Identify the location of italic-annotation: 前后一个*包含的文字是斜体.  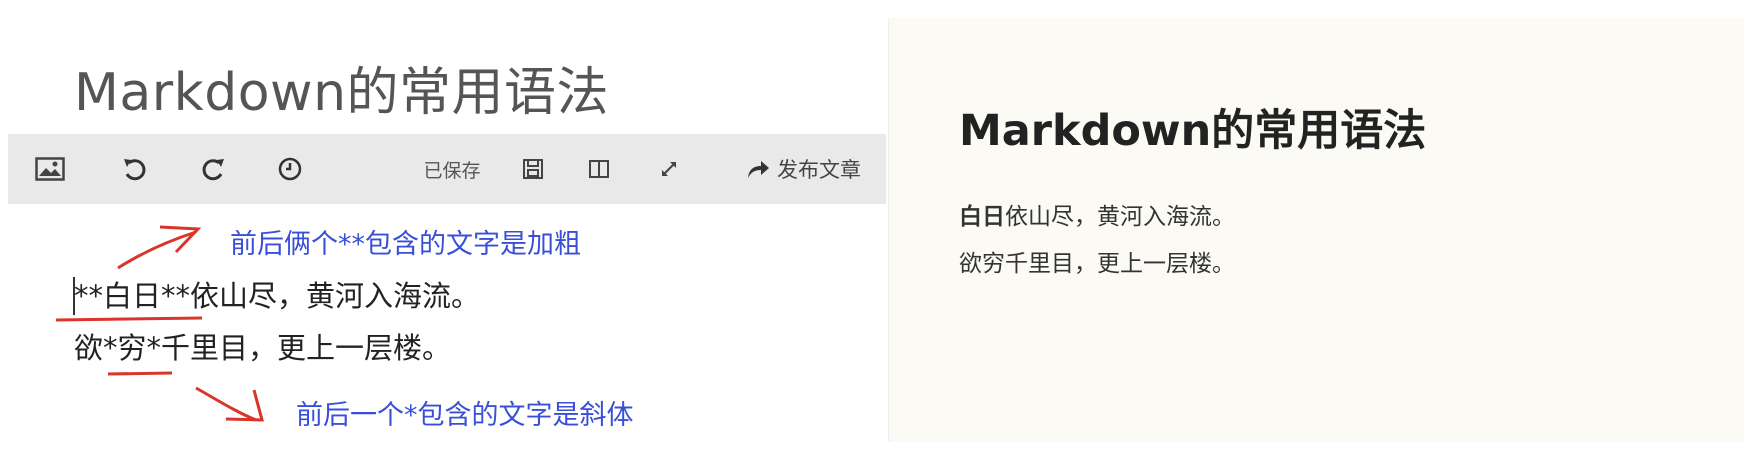
(465, 415).